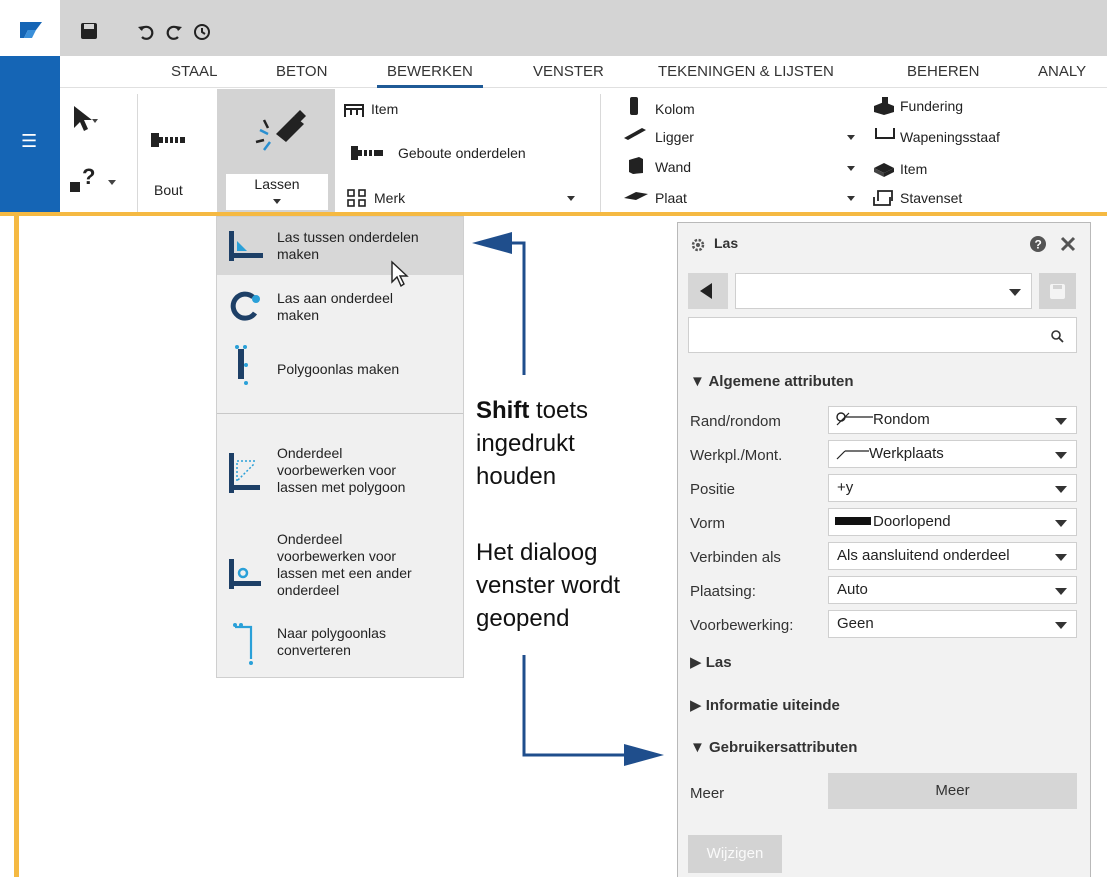 The height and width of the screenshot is (877, 1107). I want to click on annotation-shift-rest: toets, so click(559, 410).